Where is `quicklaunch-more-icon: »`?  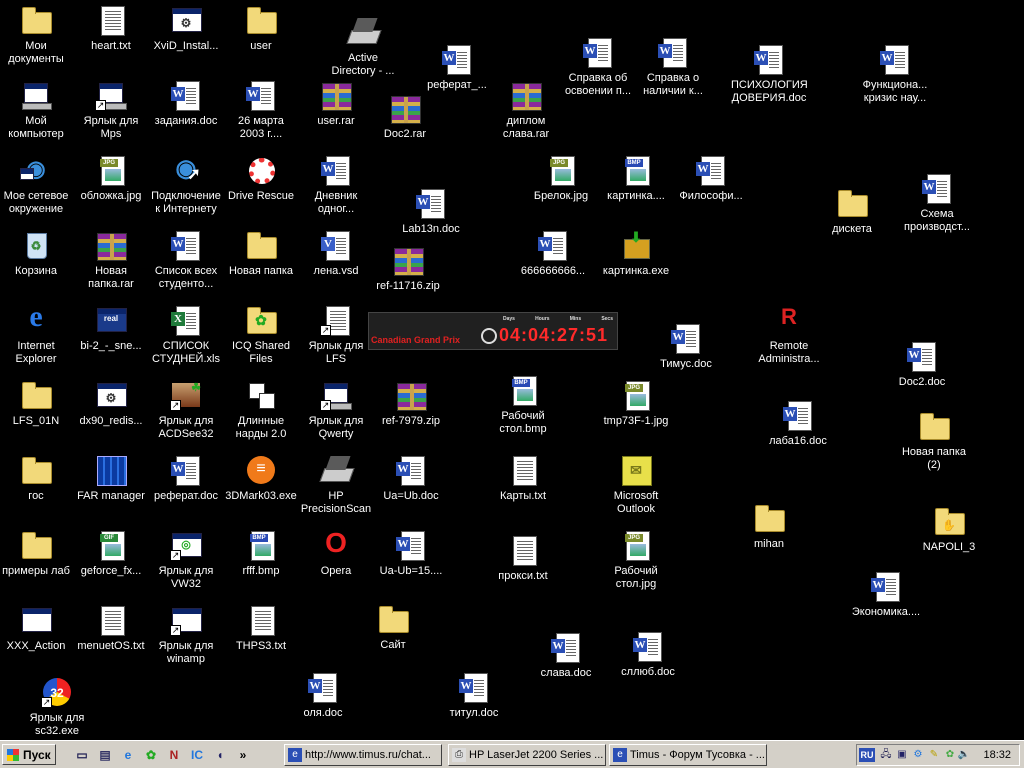
quicklaunch-more-icon: » is located at coordinates (243, 755).